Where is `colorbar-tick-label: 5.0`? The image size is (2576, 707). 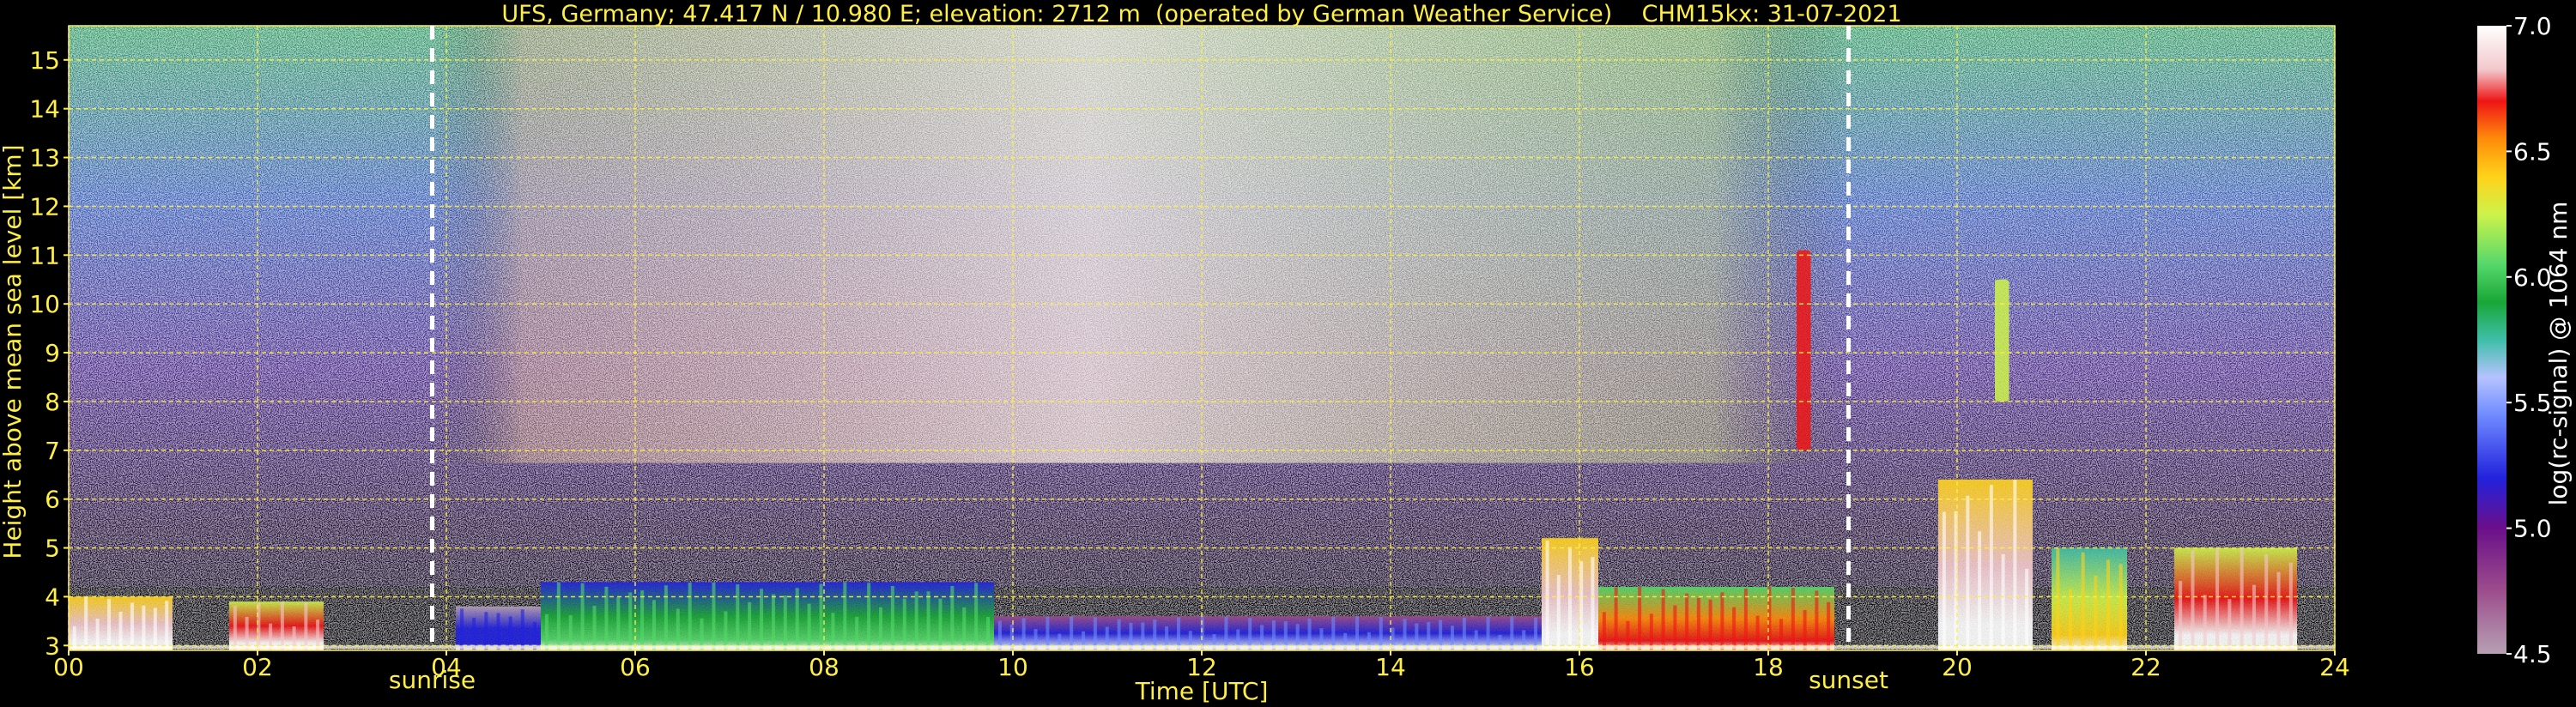 colorbar-tick-label: 5.0 is located at coordinates (2532, 529).